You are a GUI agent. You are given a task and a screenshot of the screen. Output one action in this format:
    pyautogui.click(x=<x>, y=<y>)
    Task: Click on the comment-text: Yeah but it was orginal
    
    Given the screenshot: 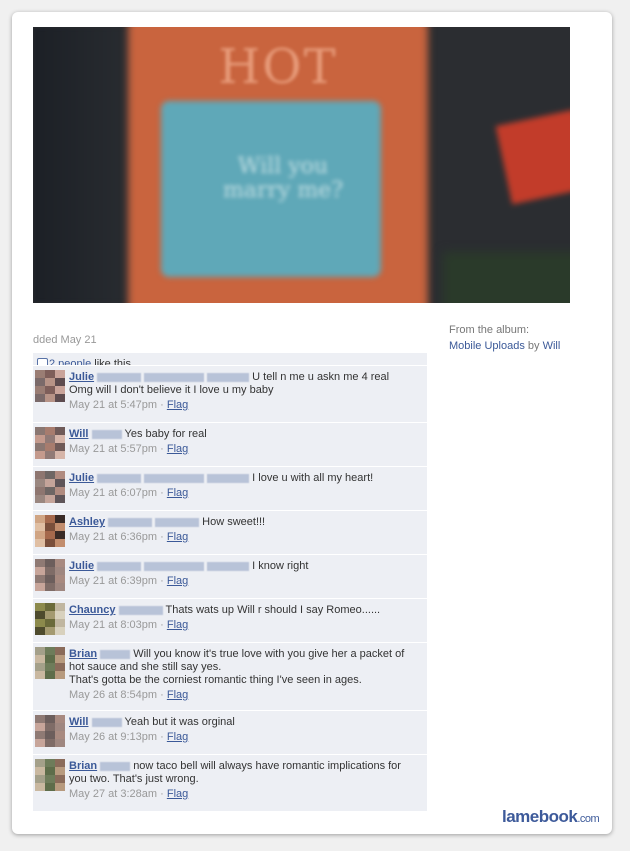 What is the action you would take?
    pyautogui.click(x=179, y=722)
    